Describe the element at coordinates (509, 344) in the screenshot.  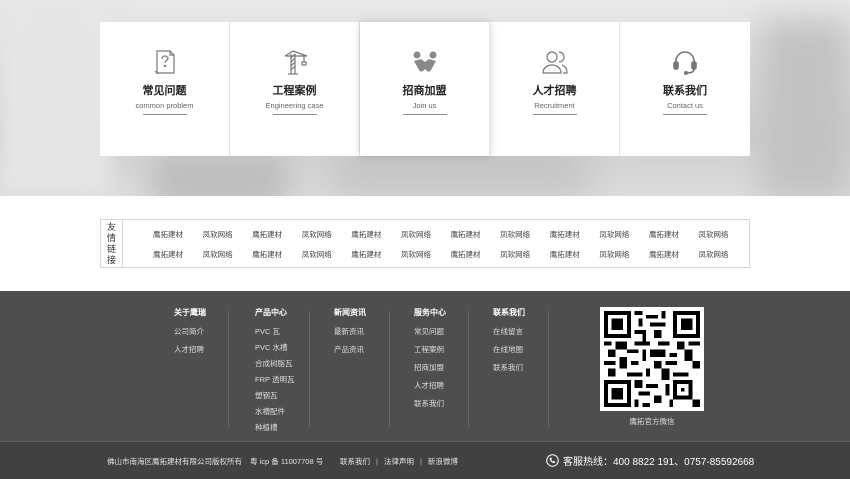
I see `footer-col-contact: 联系我们 在线留言 在线地图 联系我们` at that location.